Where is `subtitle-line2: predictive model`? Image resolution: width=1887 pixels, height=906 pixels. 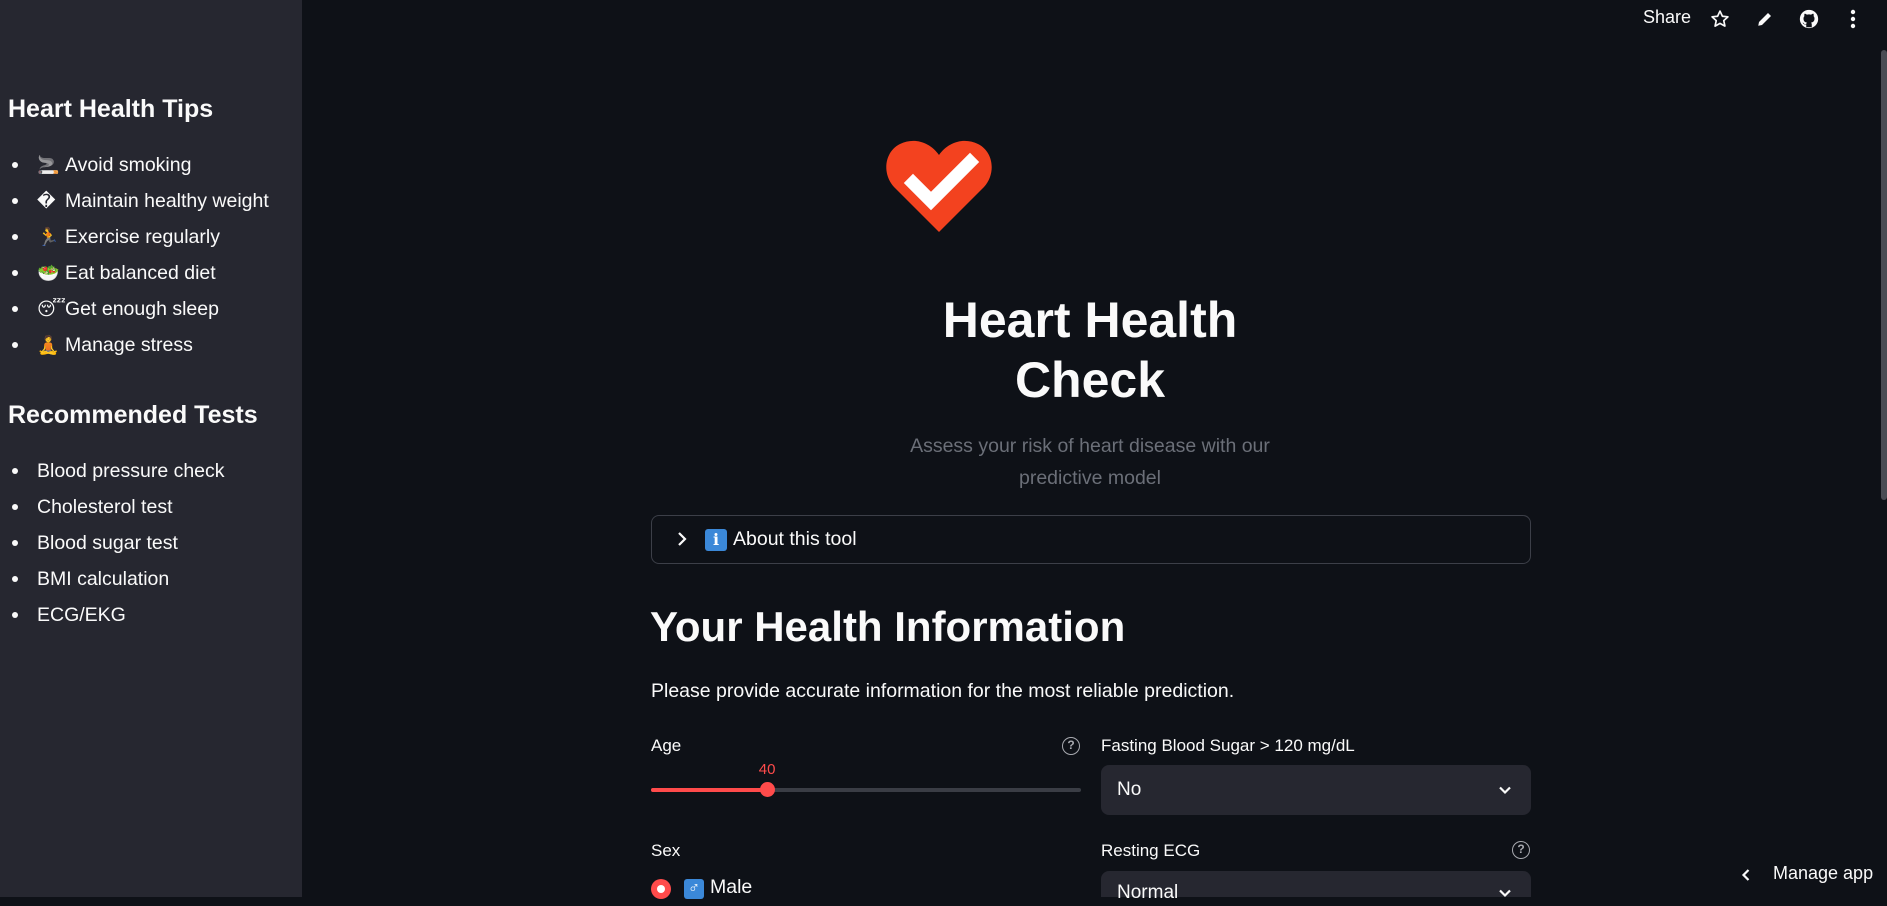 subtitle-line2: predictive model is located at coordinates (1090, 478).